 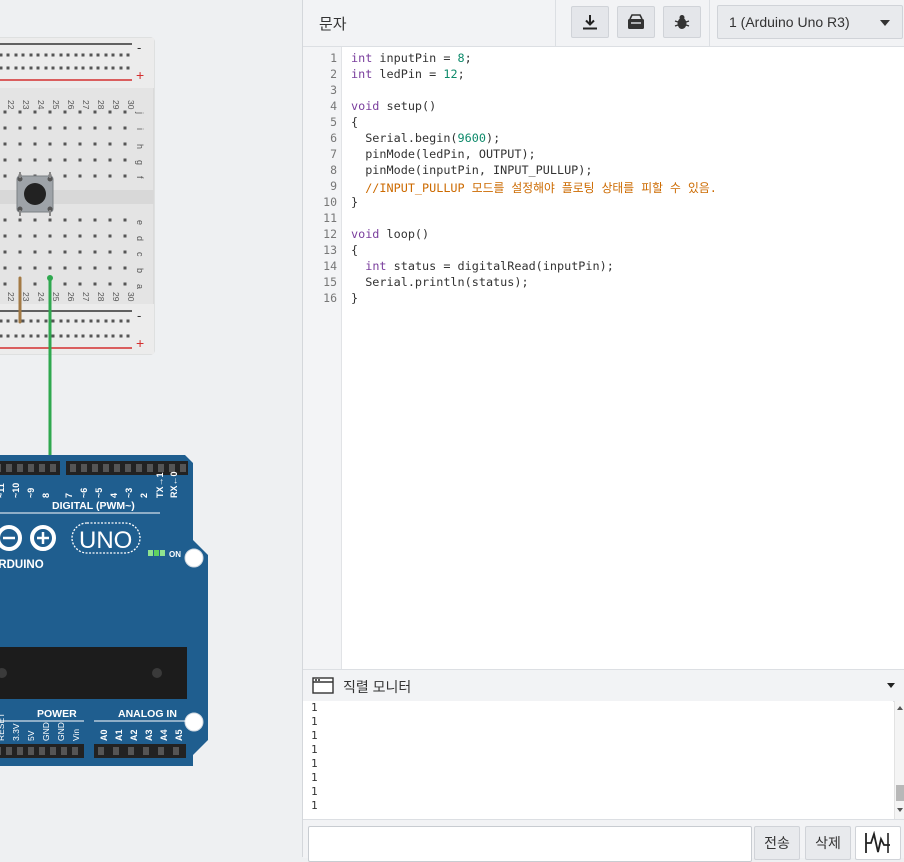 What do you see at coordinates (900, 793) in the screenshot?
I see `scrollbar-thumb` at bounding box center [900, 793].